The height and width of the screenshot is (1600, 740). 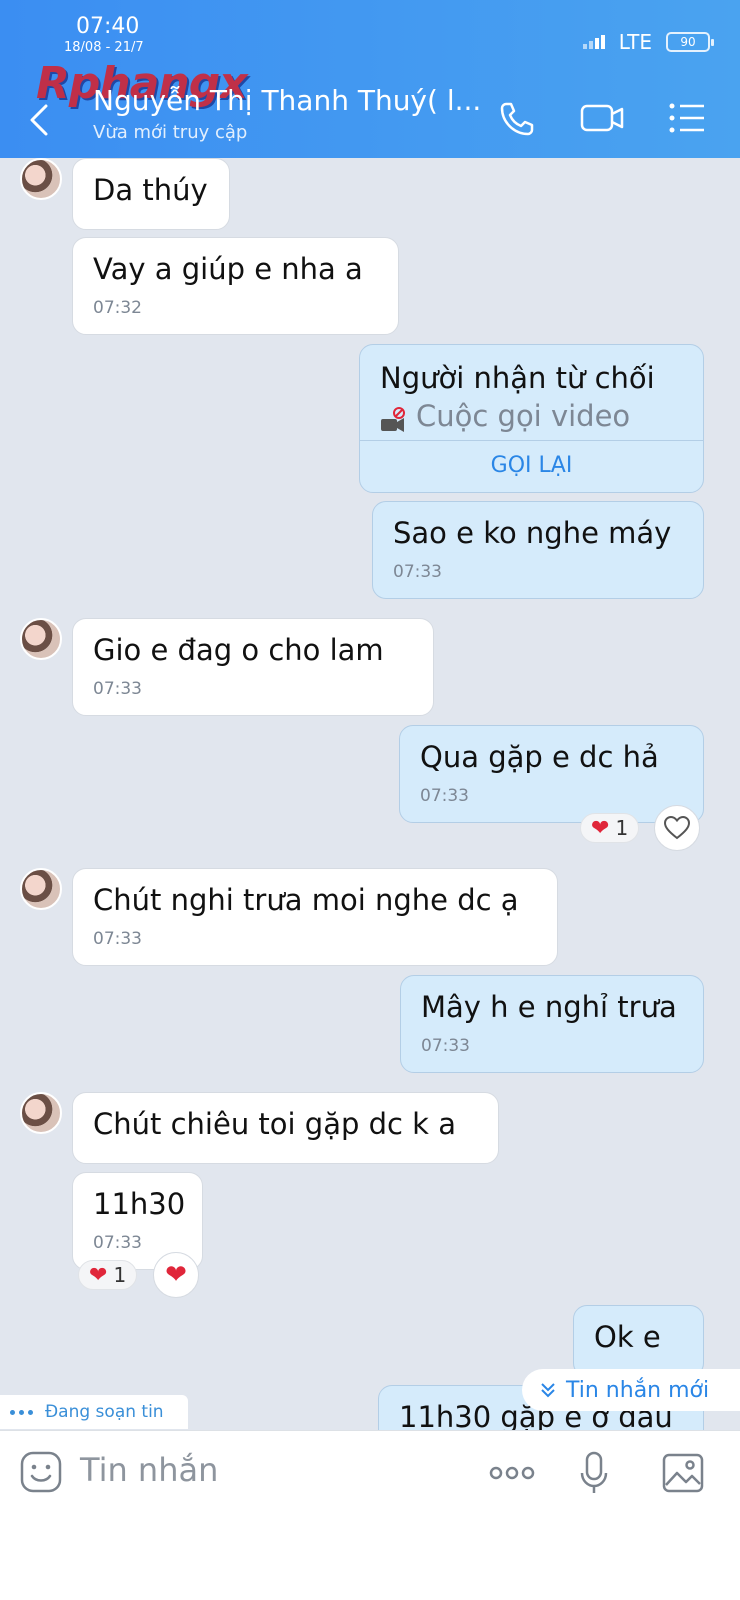 I want to click on contact-presence: Vừa mới truy cập, so click(x=170, y=132).